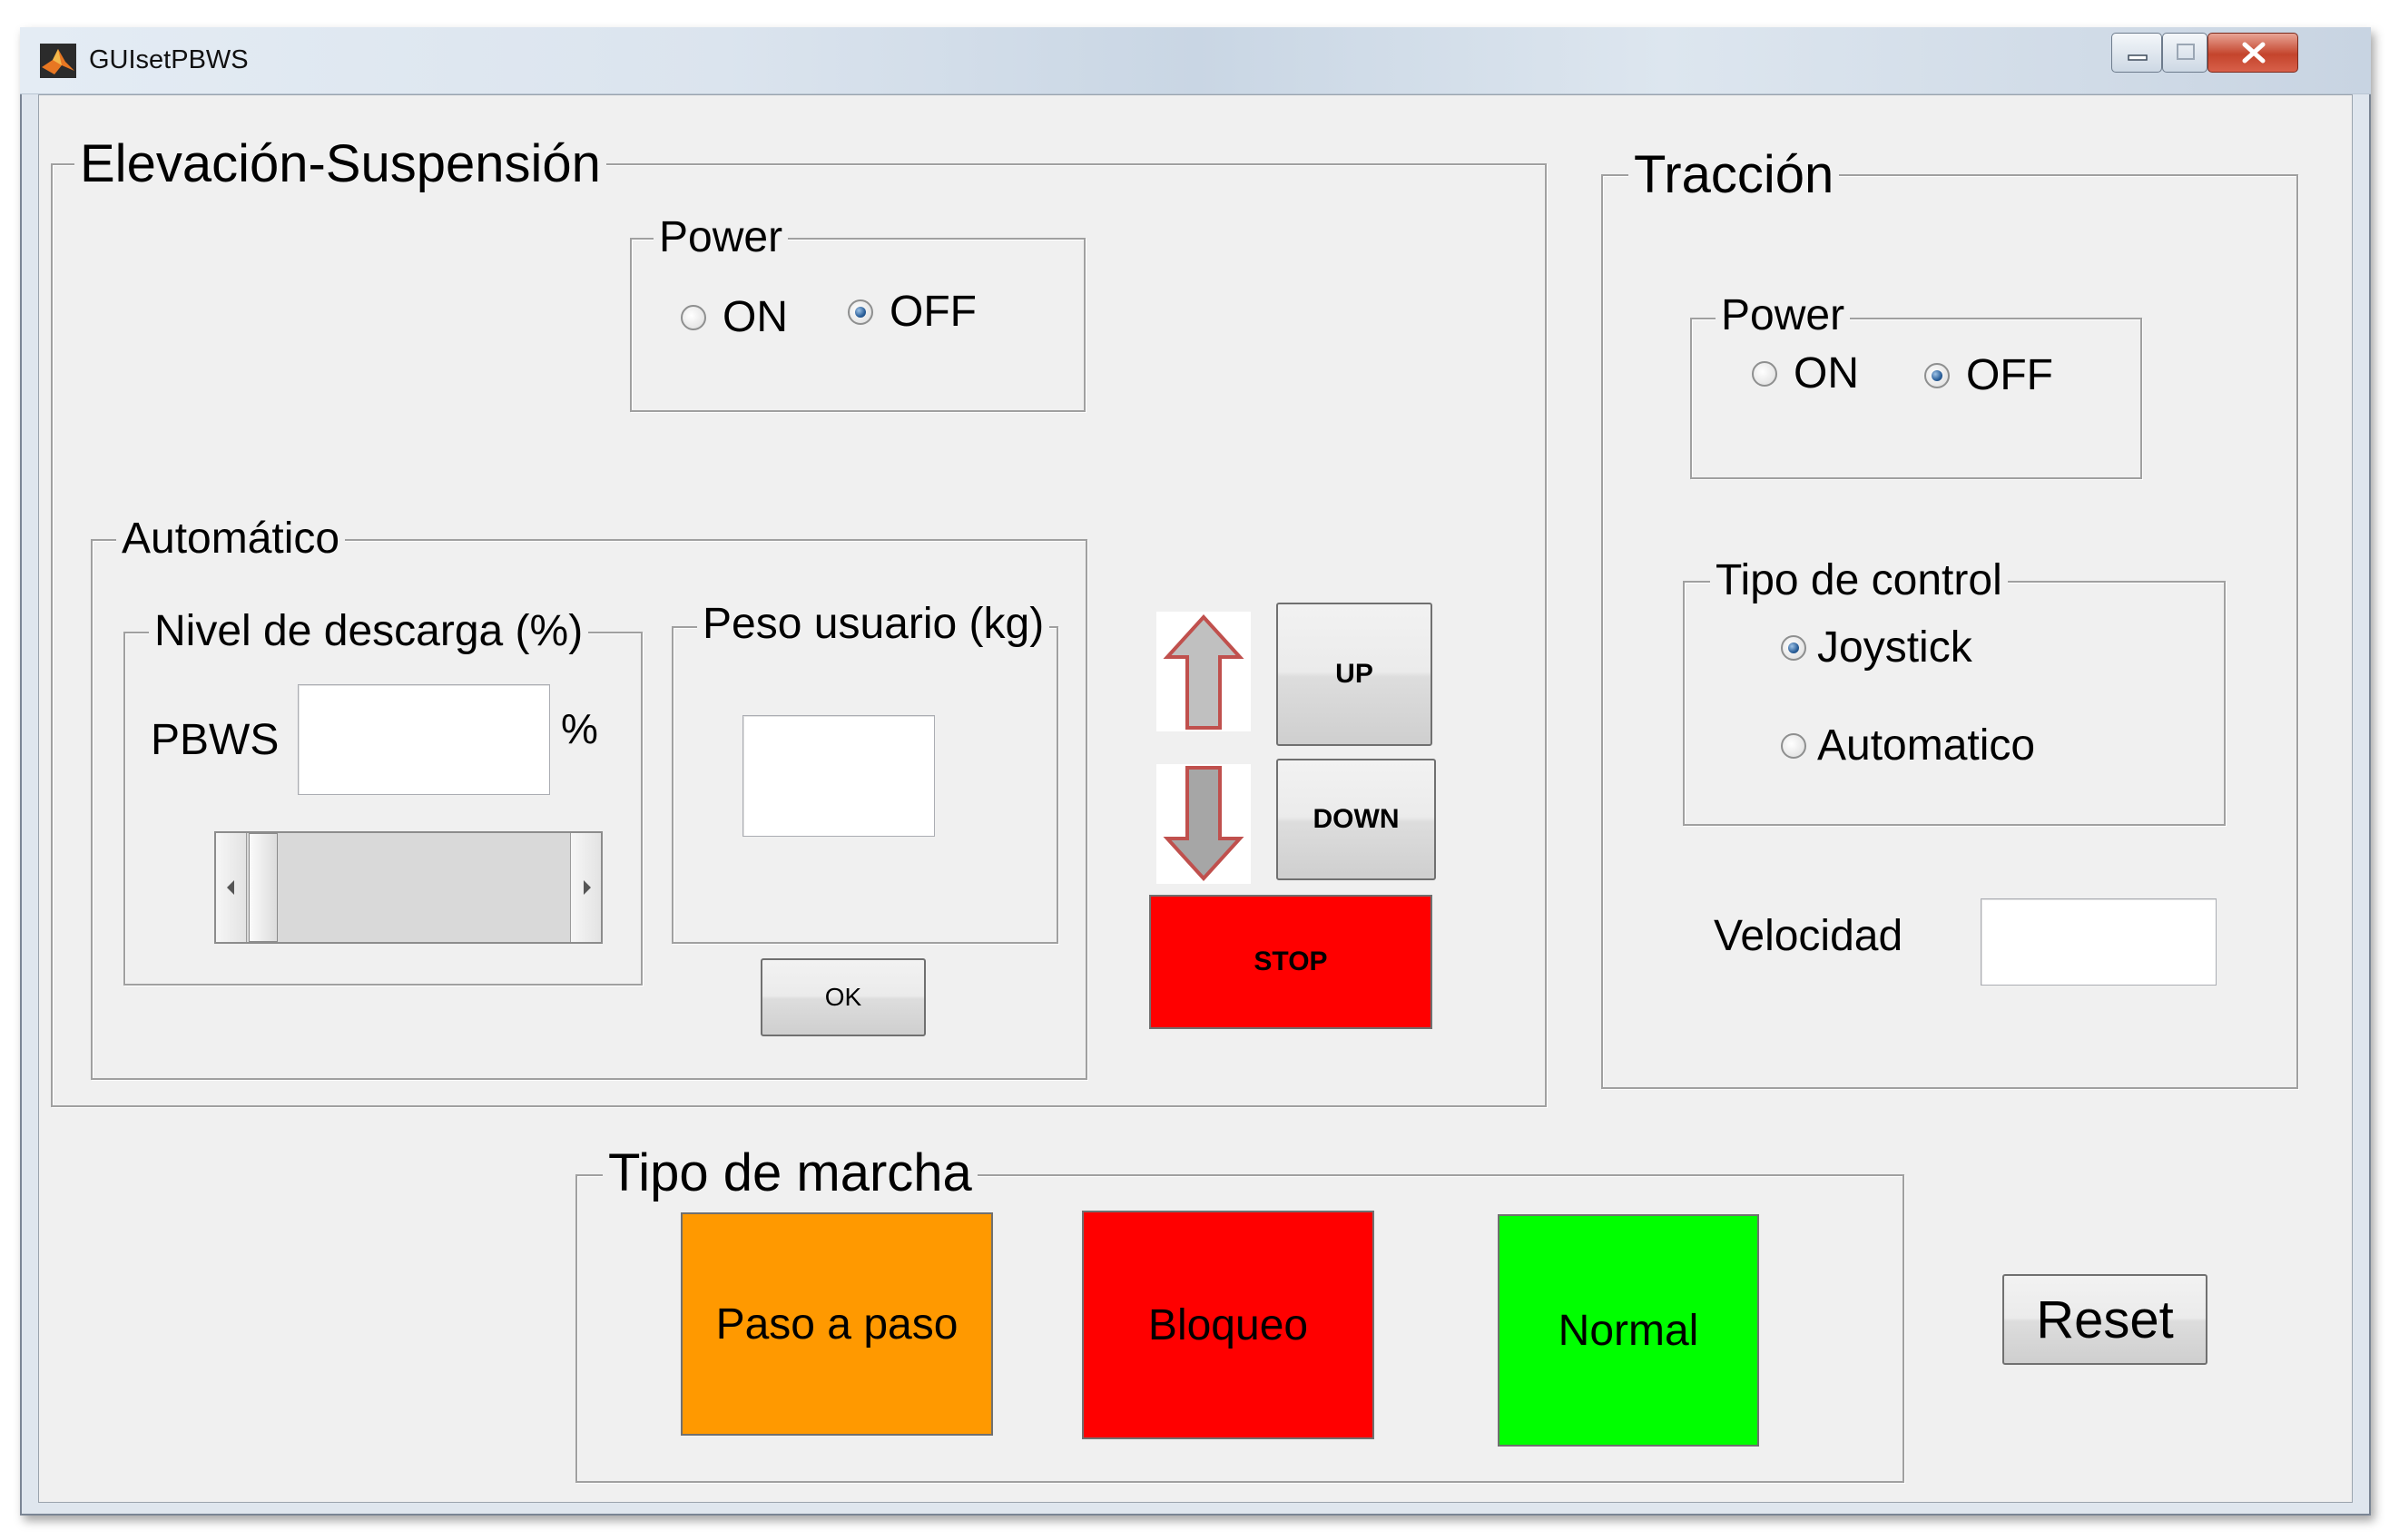 Image resolution: width=2399 pixels, height=1540 pixels. Describe the element at coordinates (215, 740) in the screenshot. I see `pbws-label: PBWS` at that location.